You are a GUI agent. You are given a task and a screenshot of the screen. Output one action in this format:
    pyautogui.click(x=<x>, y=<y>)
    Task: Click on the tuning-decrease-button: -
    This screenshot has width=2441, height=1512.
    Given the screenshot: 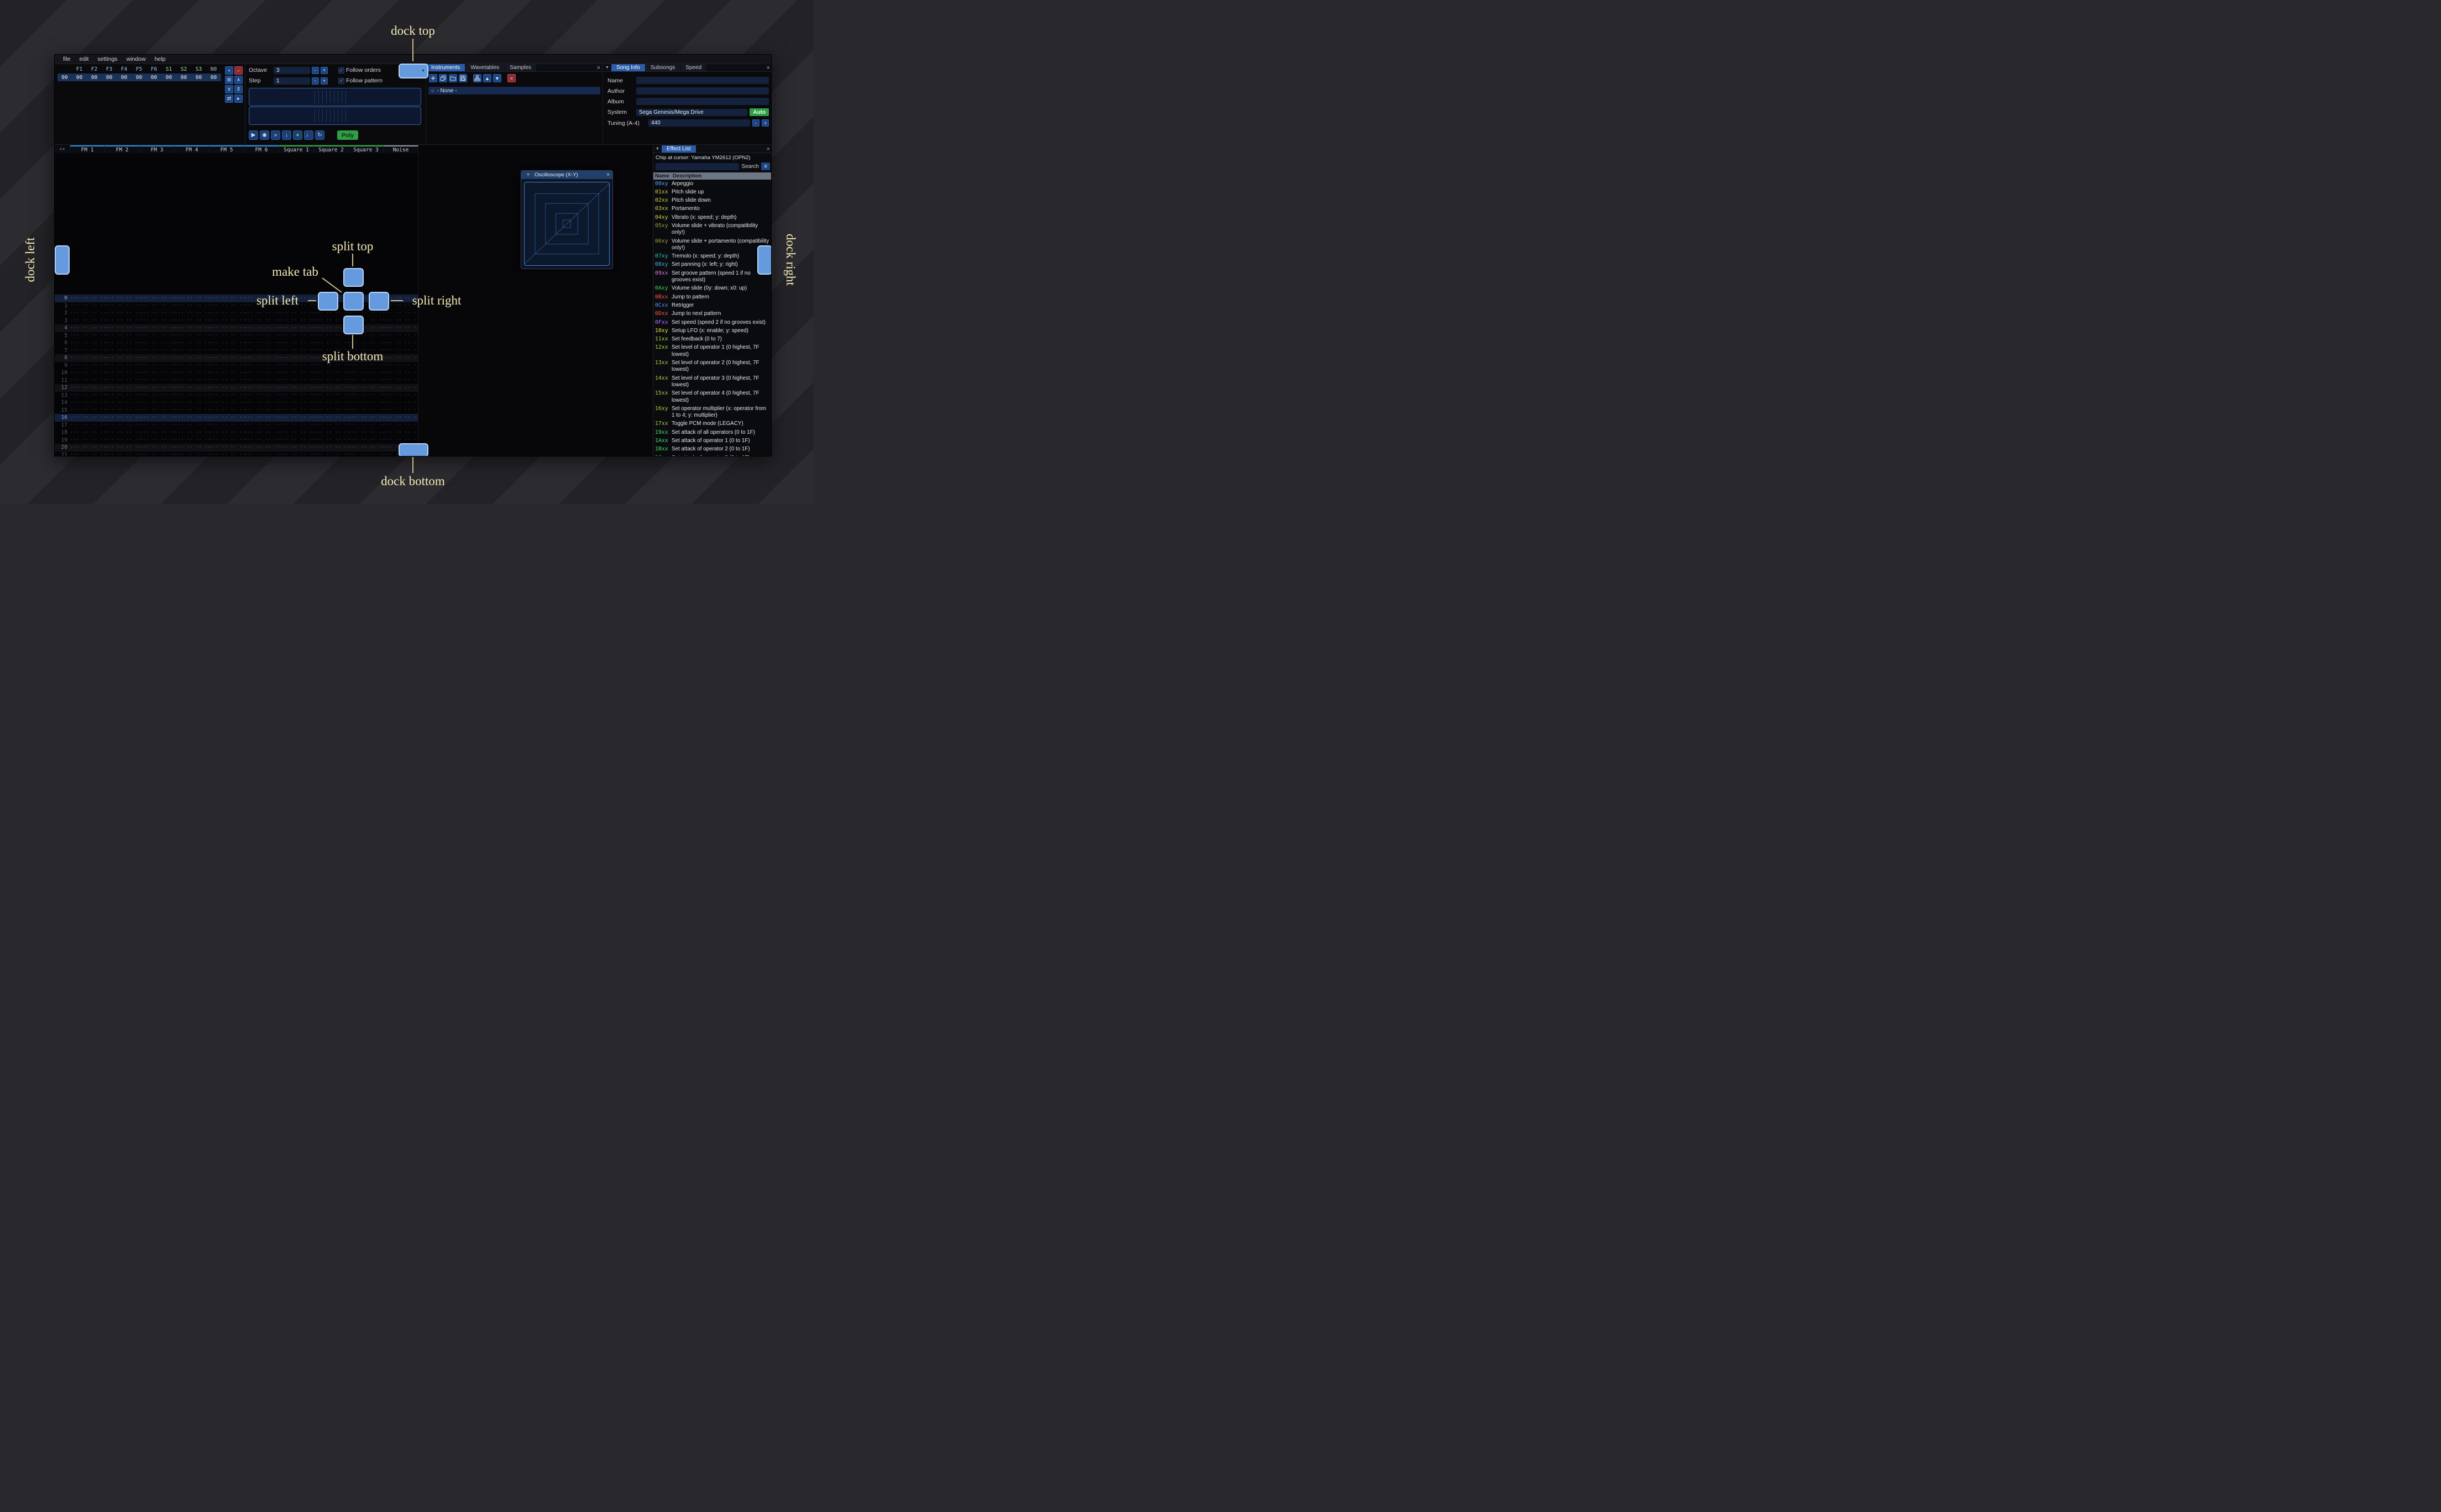 What is the action you would take?
    pyautogui.click(x=755, y=123)
    